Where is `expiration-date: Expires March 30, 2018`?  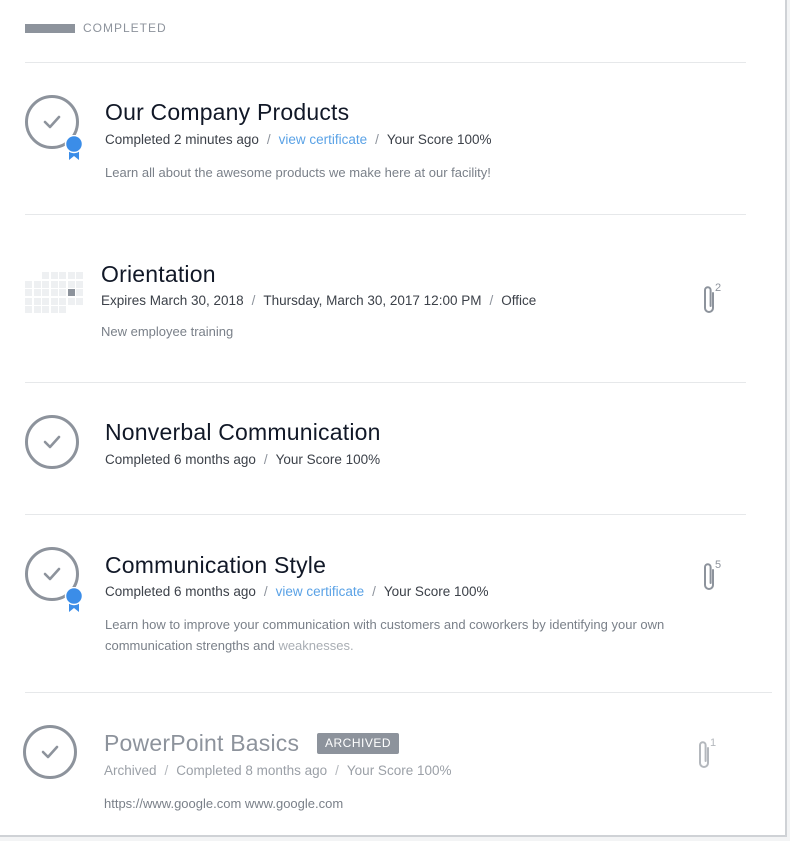
expiration-date: Expires March 30, 2018 is located at coordinates (172, 300).